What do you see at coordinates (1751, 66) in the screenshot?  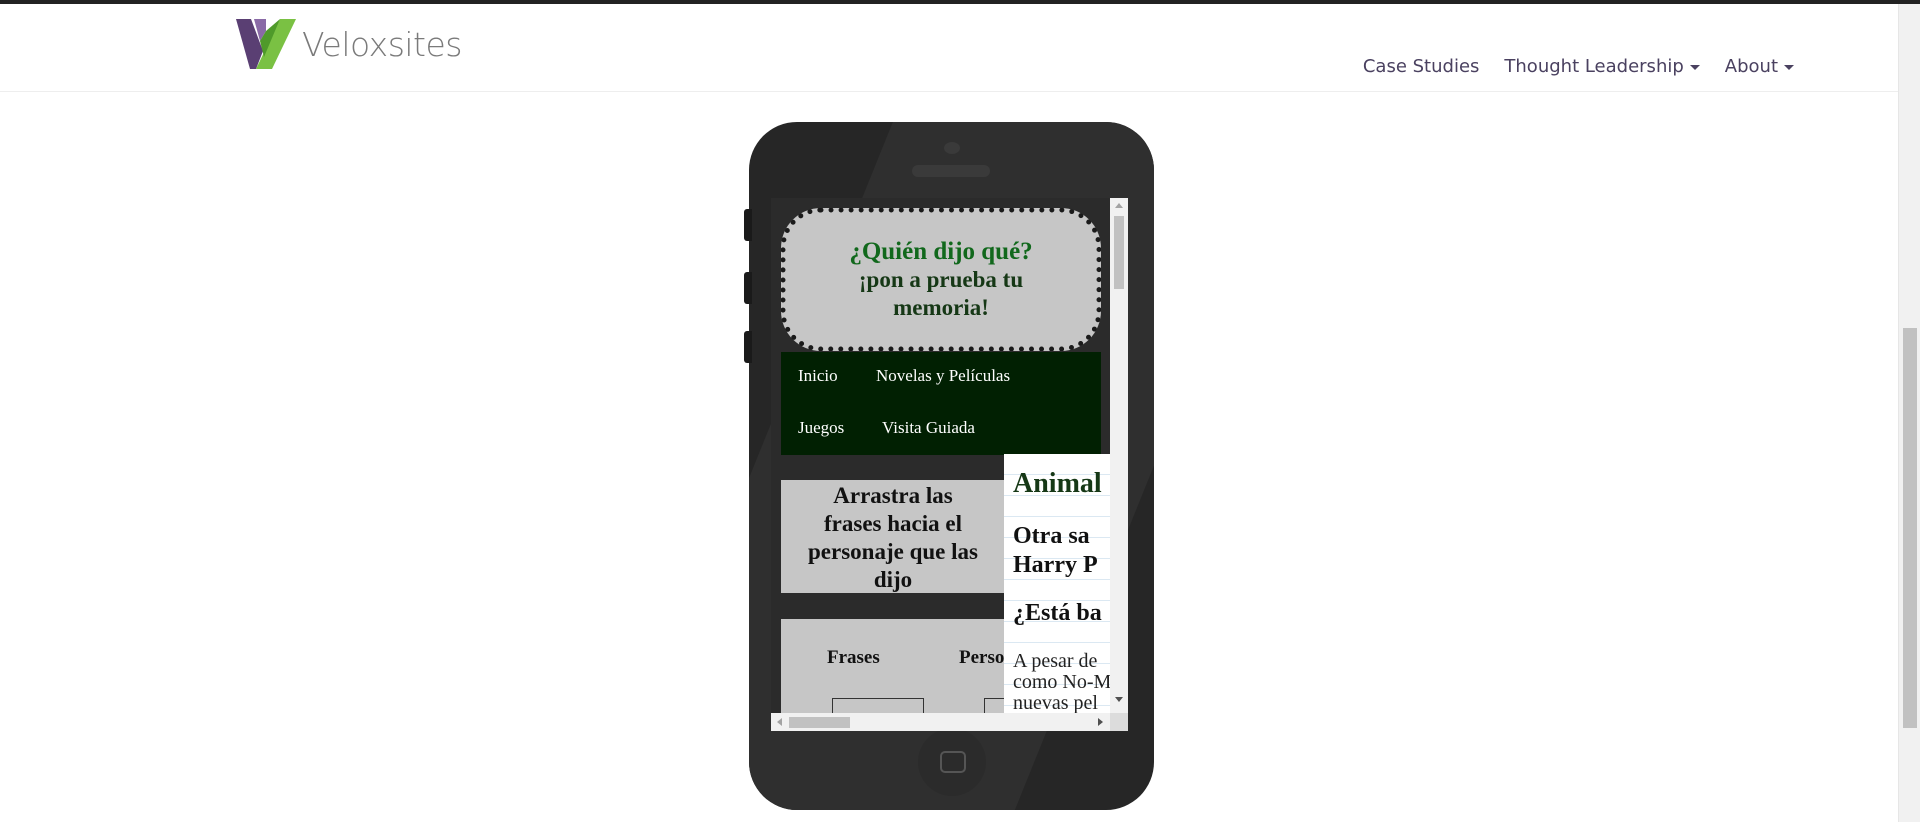 I see `nav-about-label: About` at bounding box center [1751, 66].